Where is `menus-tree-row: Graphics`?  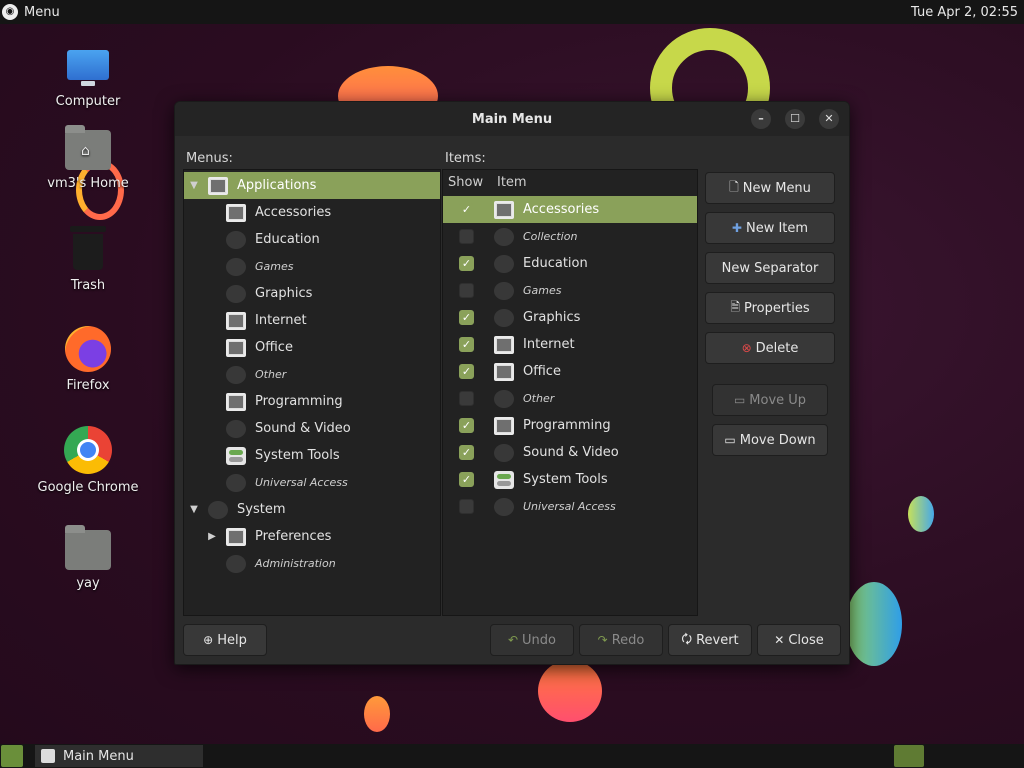 menus-tree-row: Graphics is located at coordinates (312, 293).